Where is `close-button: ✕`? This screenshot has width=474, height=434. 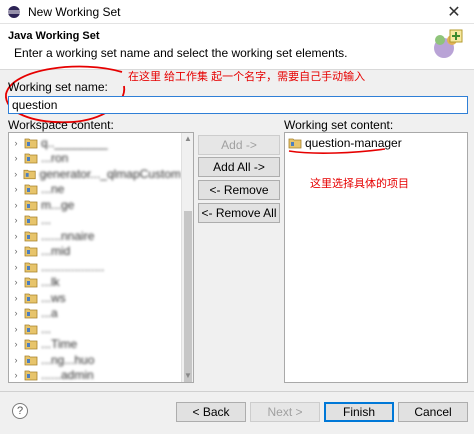 close-button: ✕ is located at coordinates (454, 12).